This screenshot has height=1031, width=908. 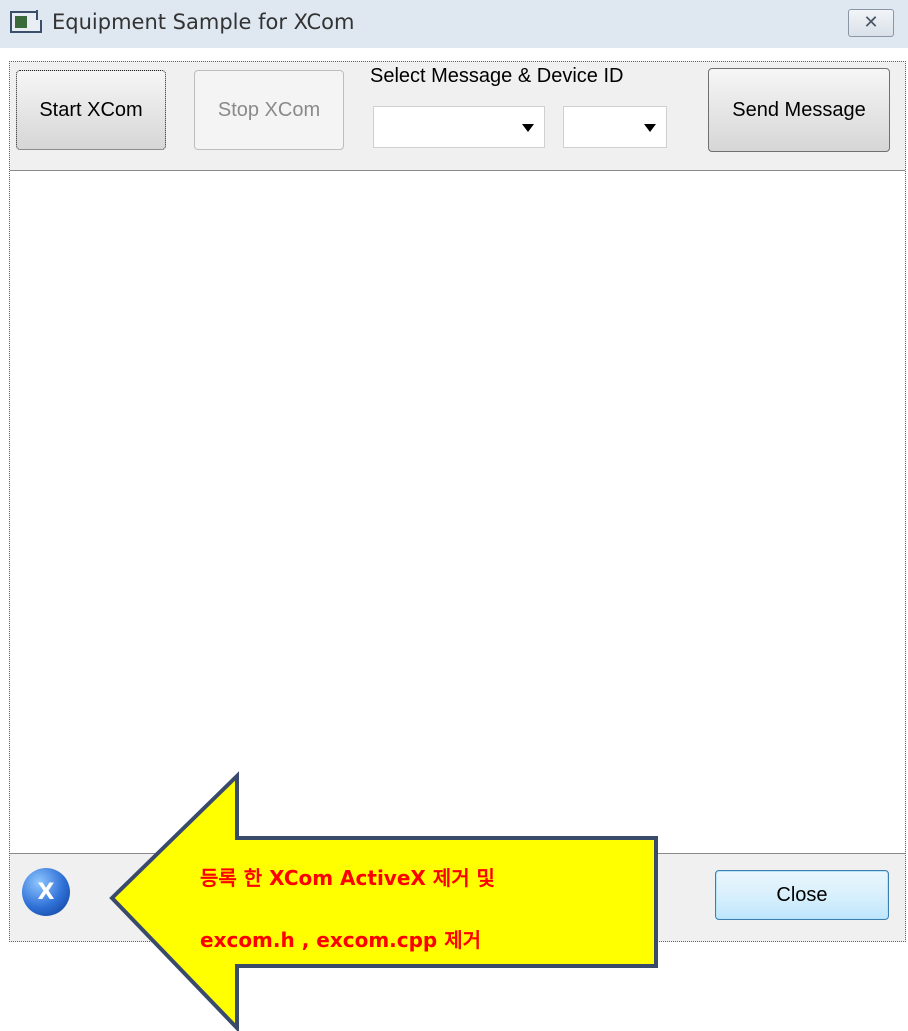 What do you see at coordinates (347, 878) in the screenshot?
I see `callout-text-line-1: 등록 한 XCom ActiveX 제거 및` at bounding box center [347, 878].